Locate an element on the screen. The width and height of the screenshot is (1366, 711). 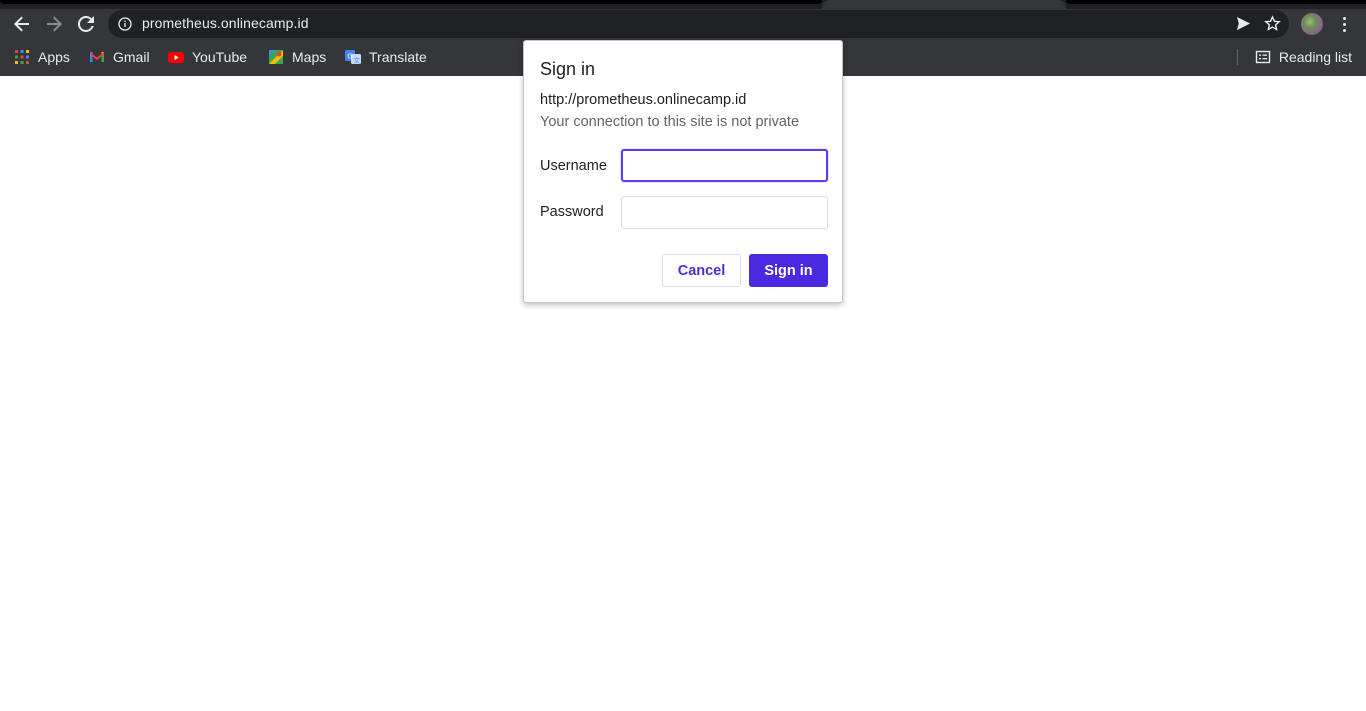
password-field is located at coordinates (724, 212).